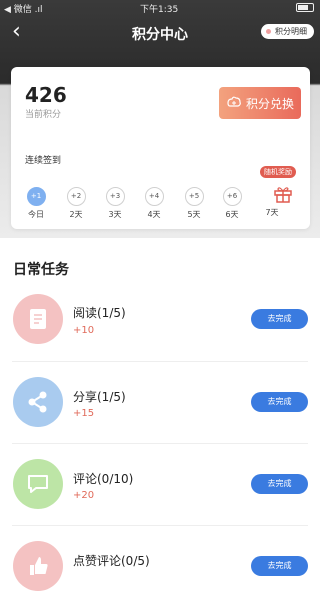 This screenshot has height=608, width=320. What do you see at coordinates (103, 479) in the screenshot?
I see `task-name: 评论(0/10)` at bounding box center [103, 479].